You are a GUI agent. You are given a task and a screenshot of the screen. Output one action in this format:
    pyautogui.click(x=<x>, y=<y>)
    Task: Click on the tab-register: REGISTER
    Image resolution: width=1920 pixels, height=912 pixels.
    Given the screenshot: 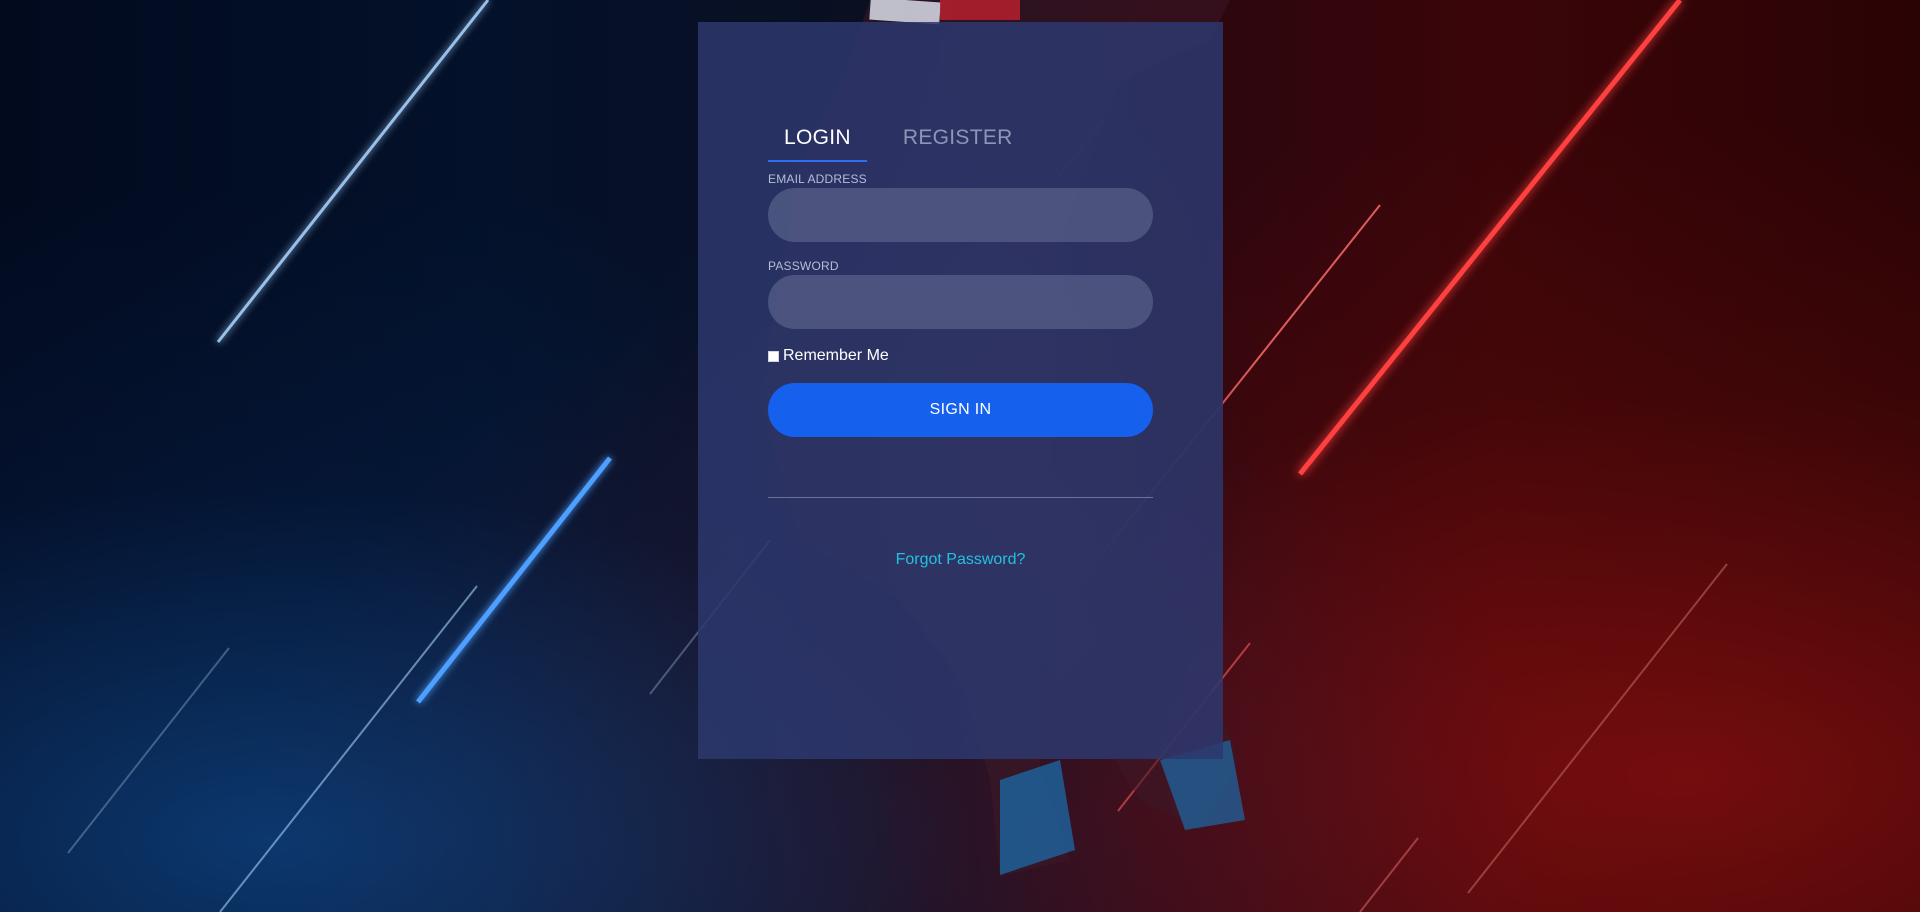 What is the action you would take?
    pyautogui.click(x=958, y=141)
    